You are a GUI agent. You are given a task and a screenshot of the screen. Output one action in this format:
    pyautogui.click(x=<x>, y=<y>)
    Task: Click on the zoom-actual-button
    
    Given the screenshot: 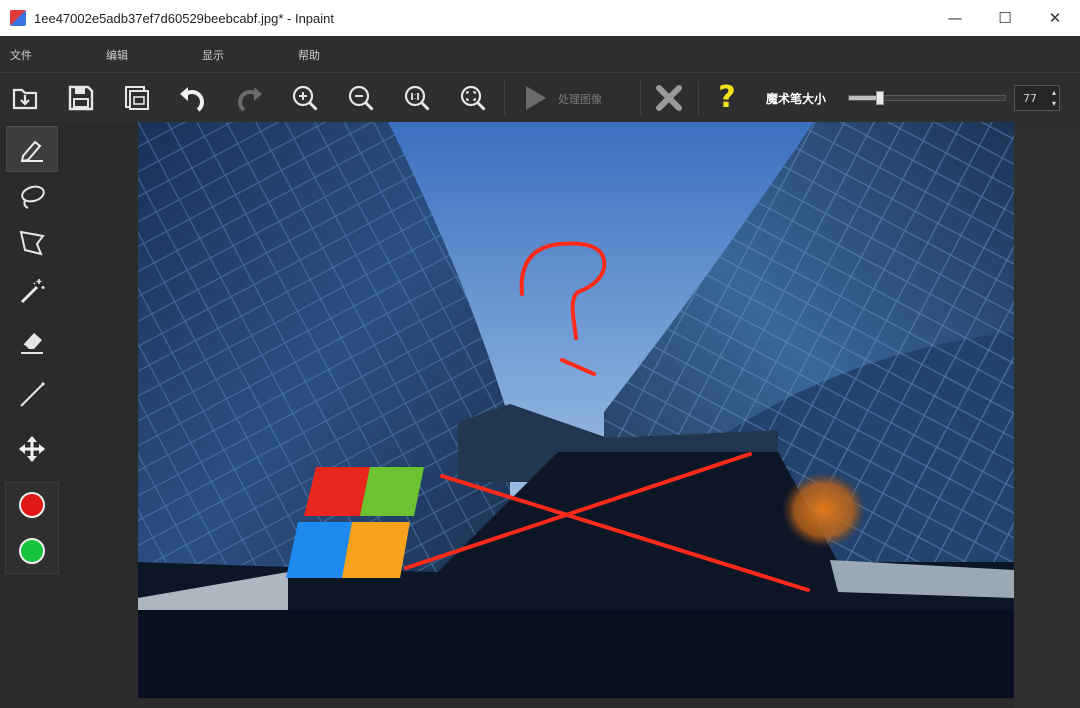 What is the action you would take?
    pyautogui.click(x=417, y=98)
    